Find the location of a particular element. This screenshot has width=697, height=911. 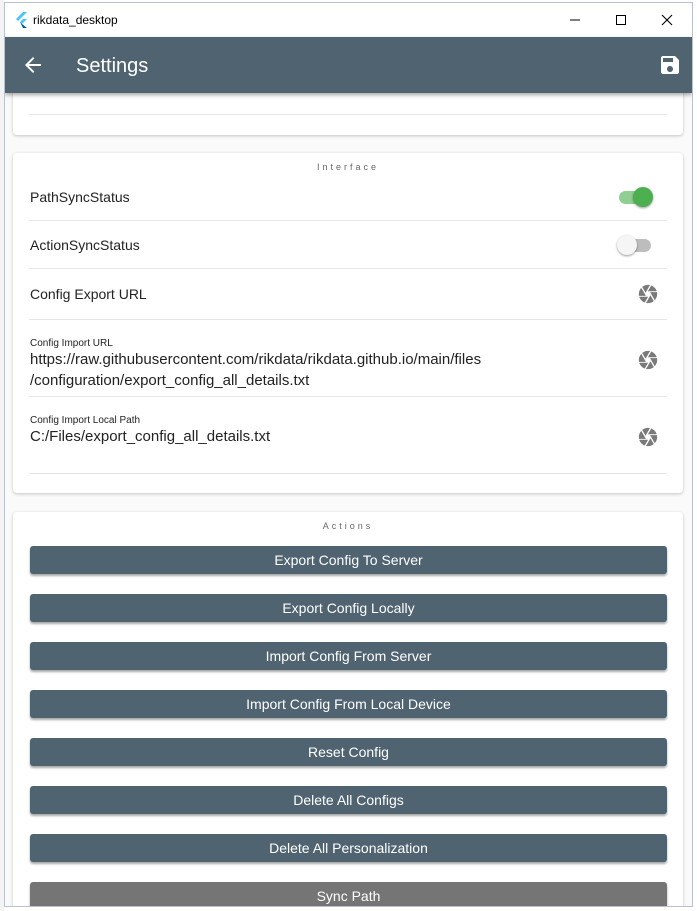

previous-section-card is located at coordinates (348, 114).